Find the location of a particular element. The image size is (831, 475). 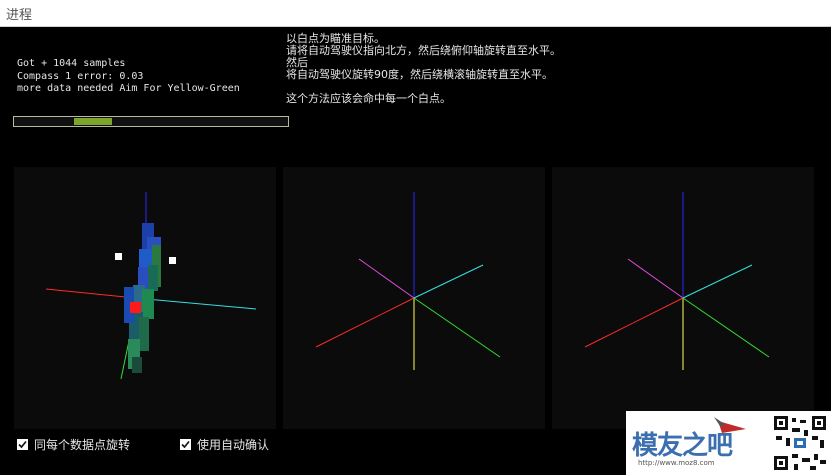

sample-cloud is located at coordinates (142, 298).